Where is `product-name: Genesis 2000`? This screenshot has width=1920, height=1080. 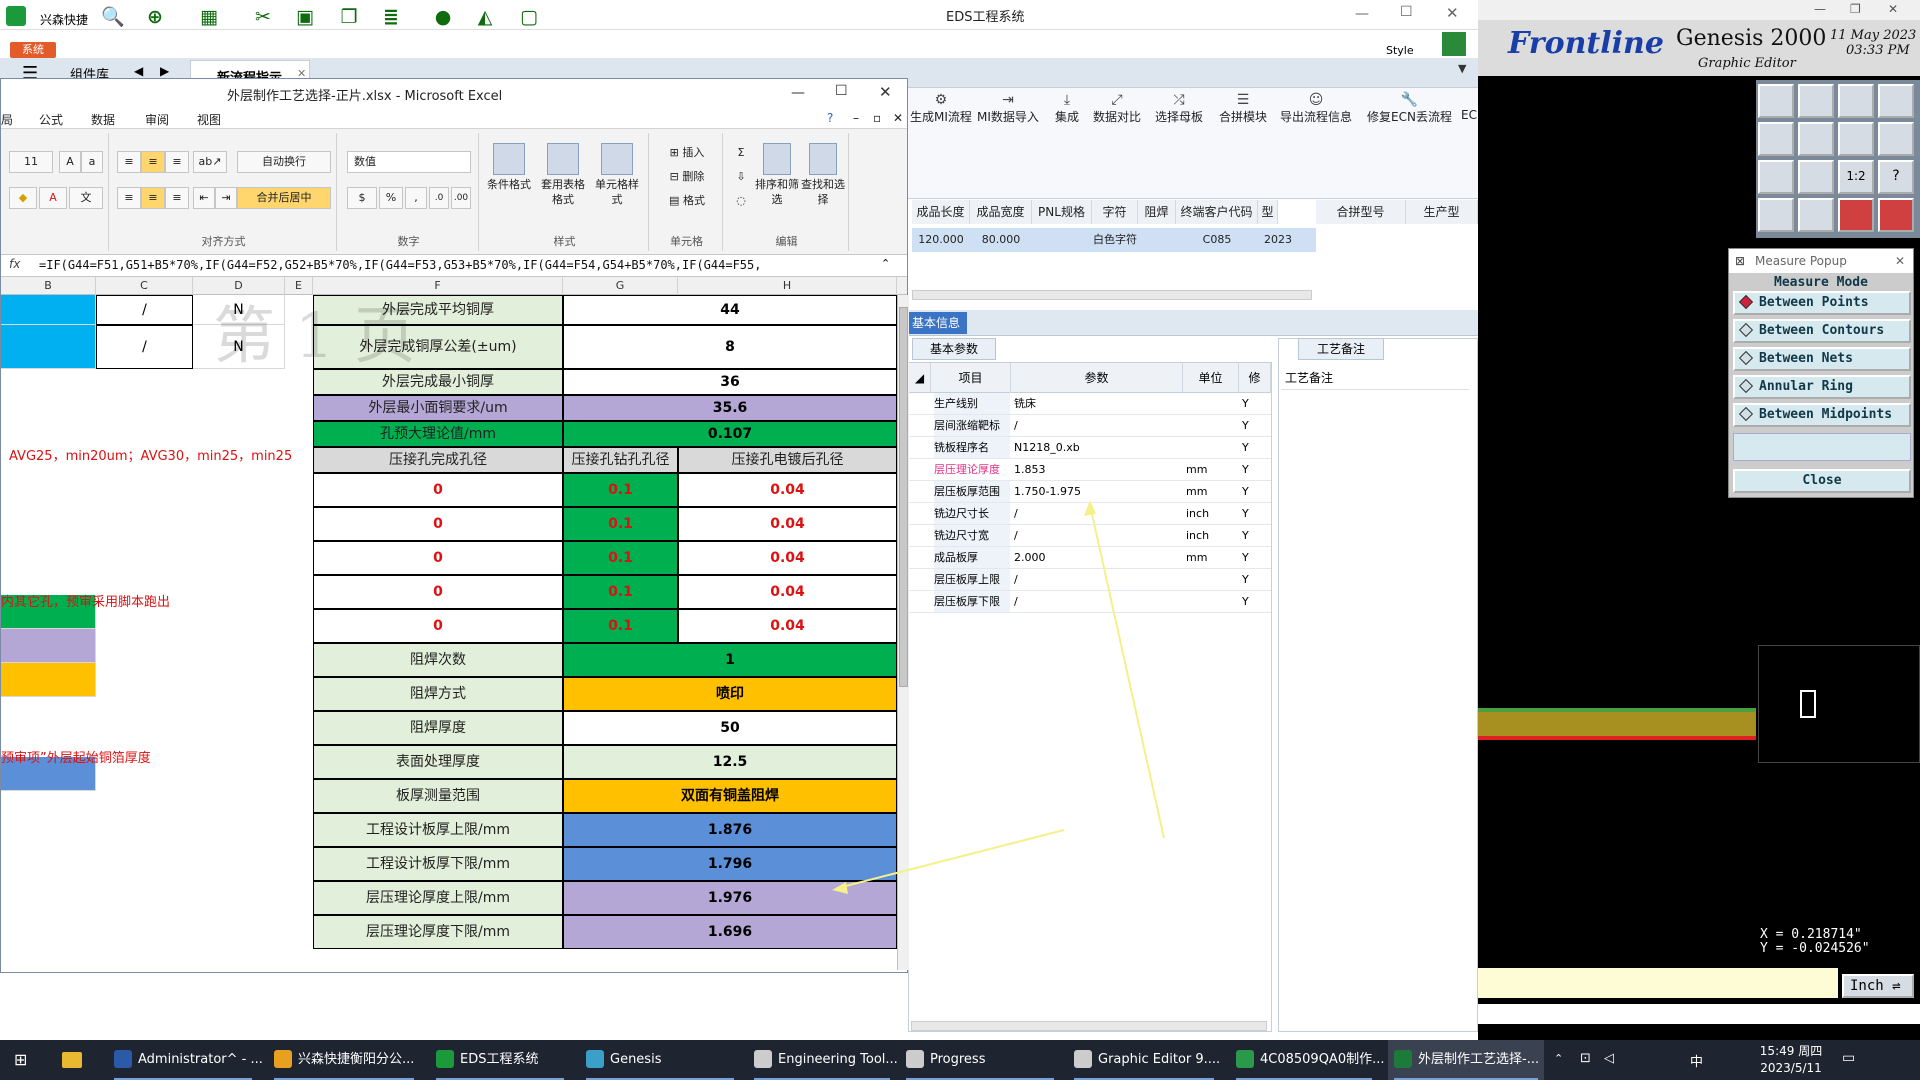 product-name: Genesis 2000 is located at coordinates (1751, 38).